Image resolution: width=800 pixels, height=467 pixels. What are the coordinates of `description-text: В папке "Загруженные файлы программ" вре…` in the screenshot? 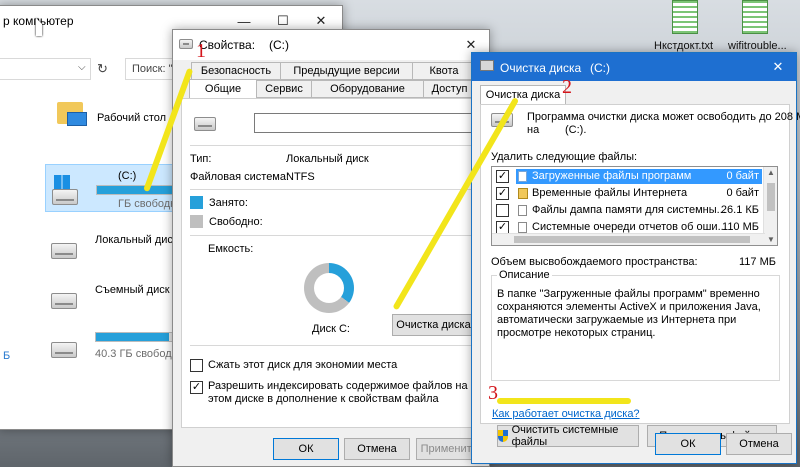 It's located at (629, 313).